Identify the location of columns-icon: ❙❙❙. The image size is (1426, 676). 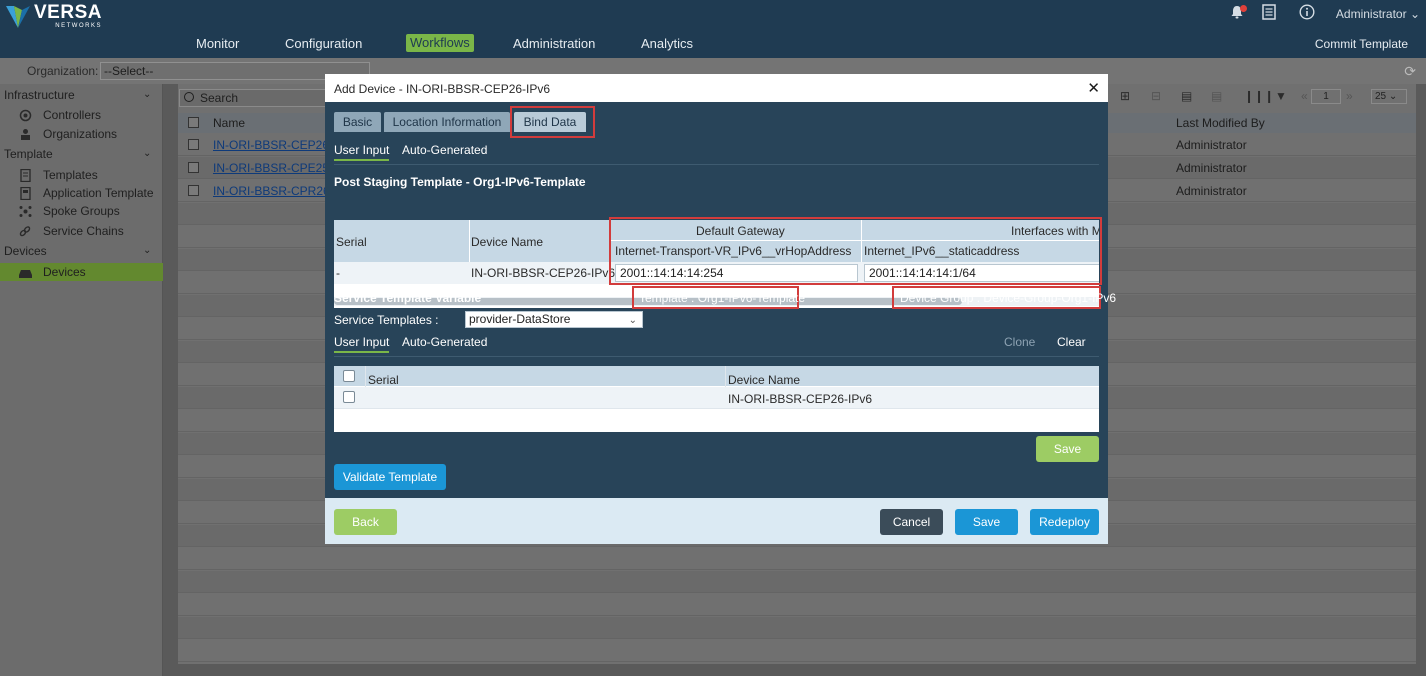
(1259, 96).